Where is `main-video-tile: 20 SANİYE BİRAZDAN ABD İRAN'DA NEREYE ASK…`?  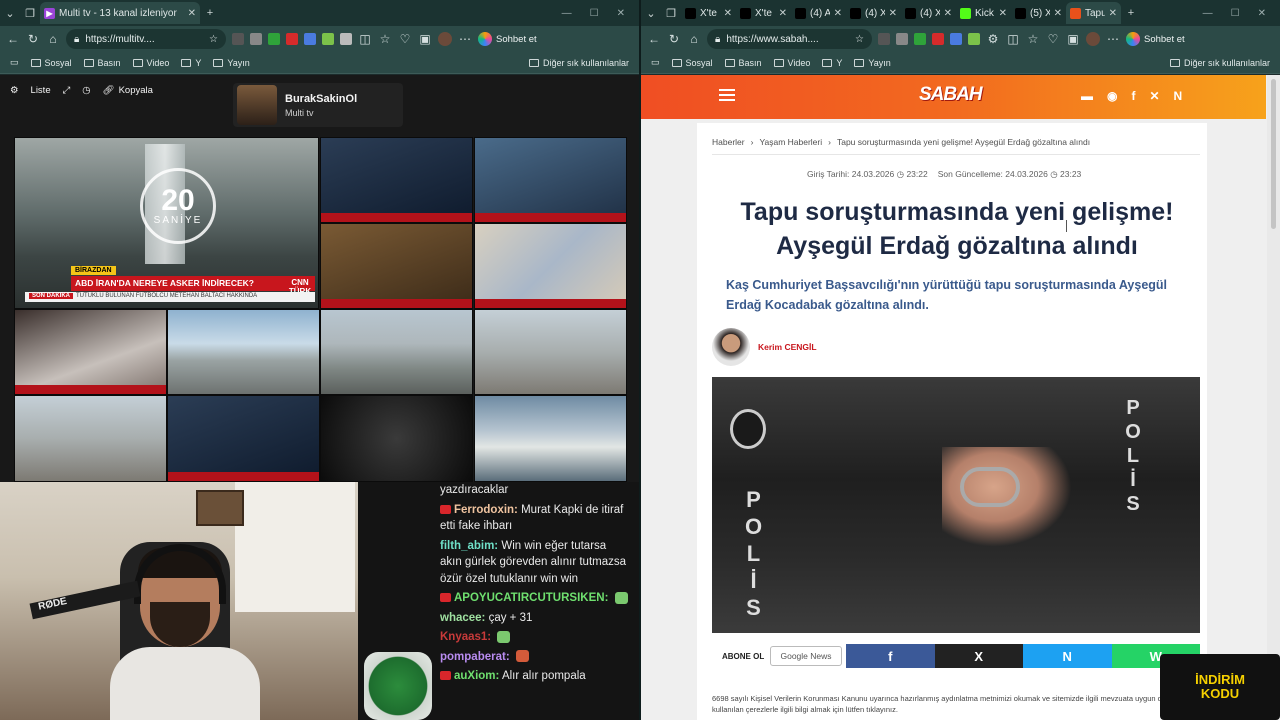 main-video-tile: 20 SANİYE BİRAZDAN ABD İRAN'DA NEREYE ASK… is located at coordinates (166, 223).